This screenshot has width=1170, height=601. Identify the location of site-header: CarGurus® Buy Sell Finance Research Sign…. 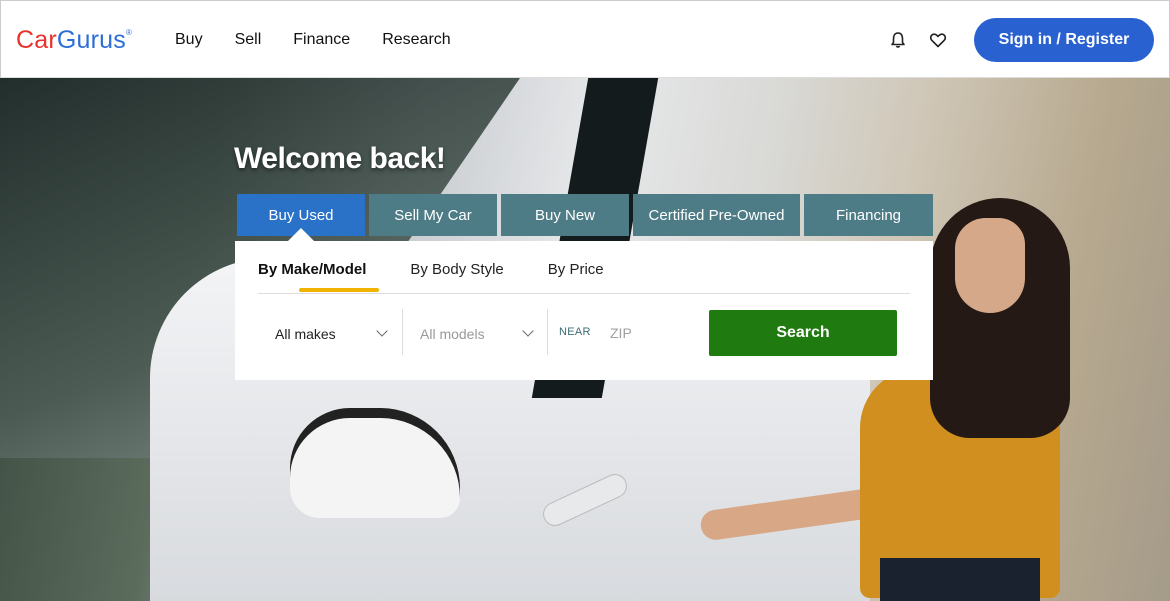
(585, 39).